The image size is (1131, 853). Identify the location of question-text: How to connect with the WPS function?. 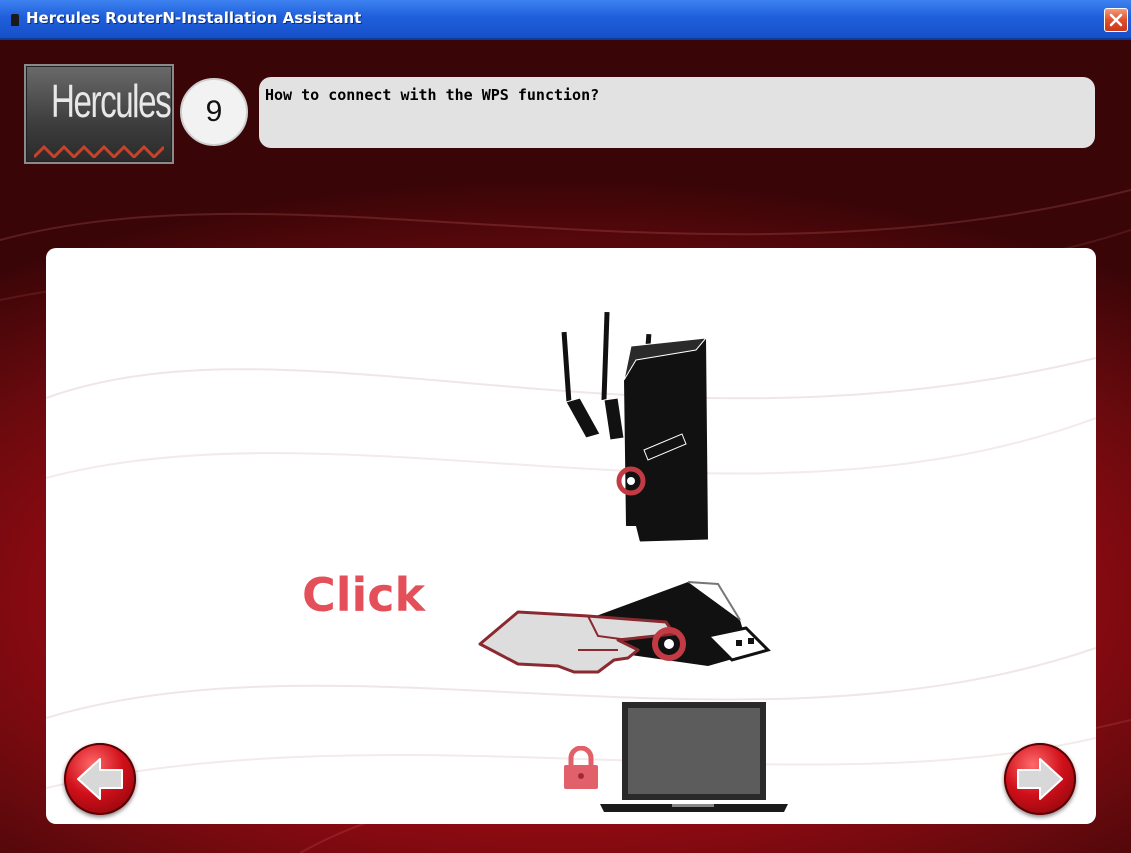
(432, 95).